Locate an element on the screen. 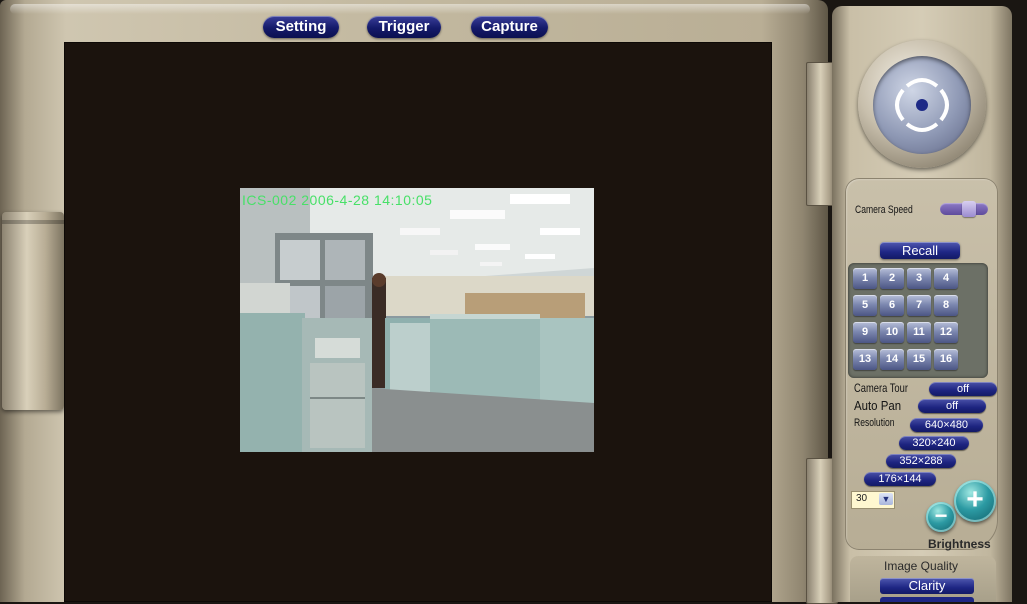  preset-button-15: 15 is located at coordinates (919, 359).